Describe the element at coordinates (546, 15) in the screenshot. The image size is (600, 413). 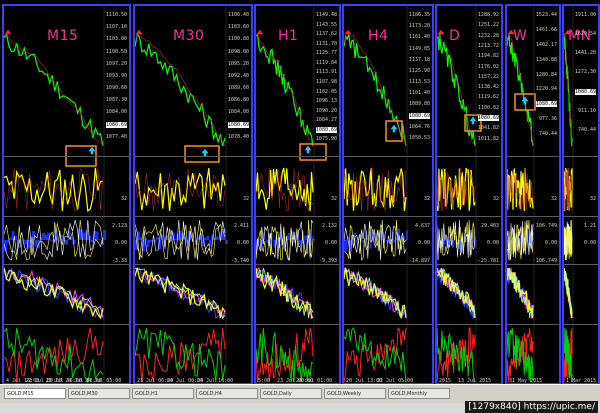
I see `price-axis-label: 1523.44` at that location.